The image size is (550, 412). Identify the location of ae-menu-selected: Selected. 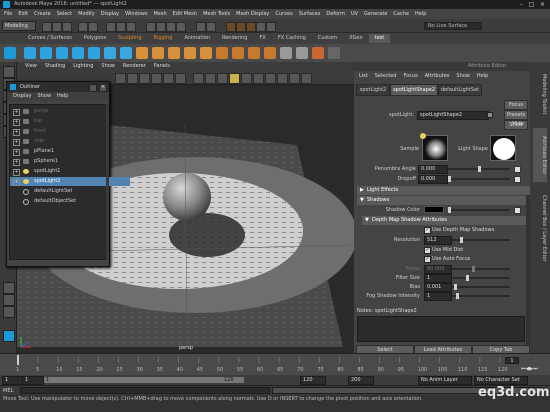
(386, 76).